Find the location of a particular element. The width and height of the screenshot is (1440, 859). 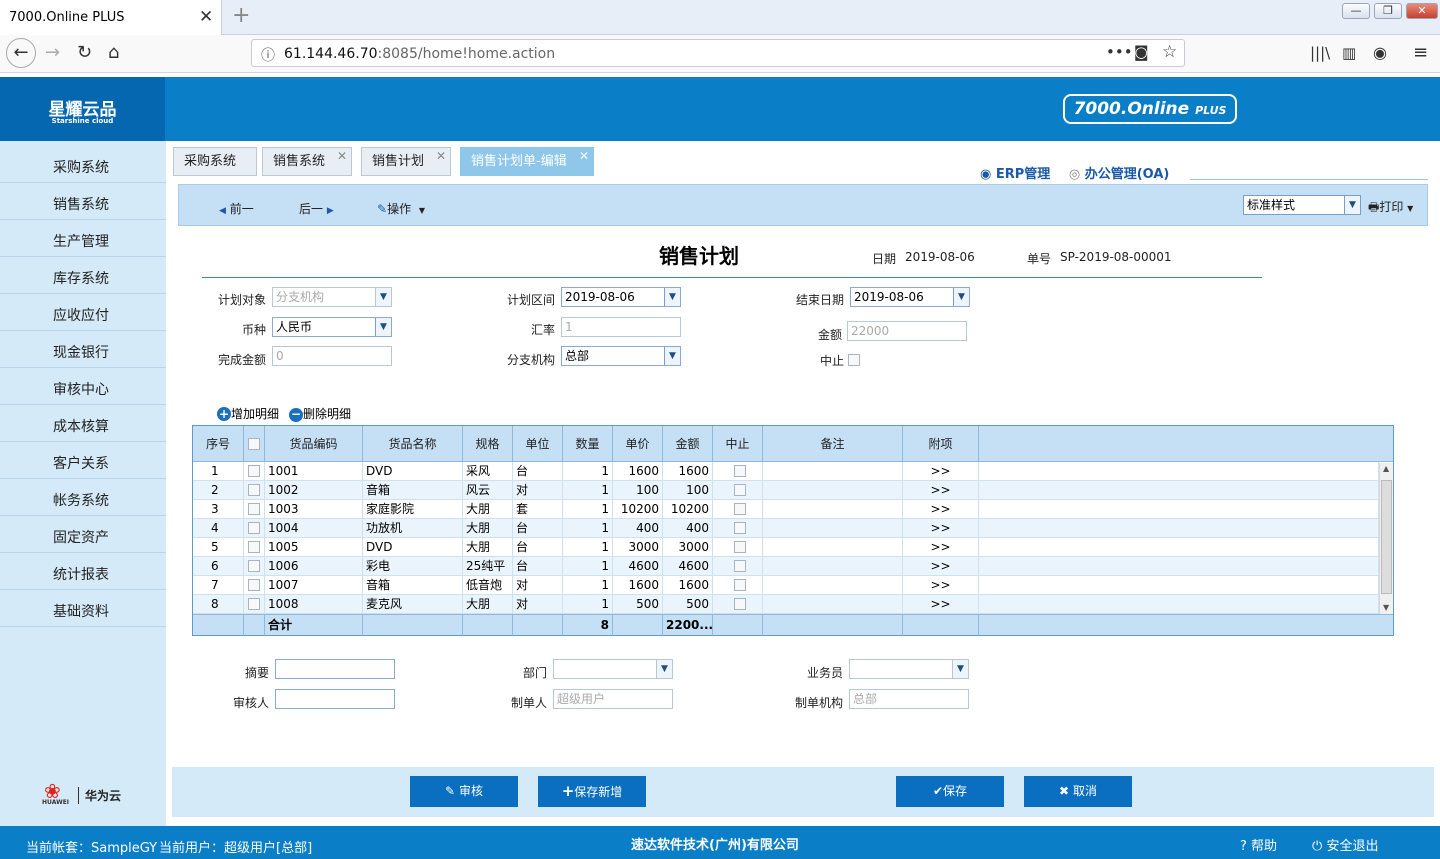

maker-org-input: 总部 is located at coordinates (909, 699).